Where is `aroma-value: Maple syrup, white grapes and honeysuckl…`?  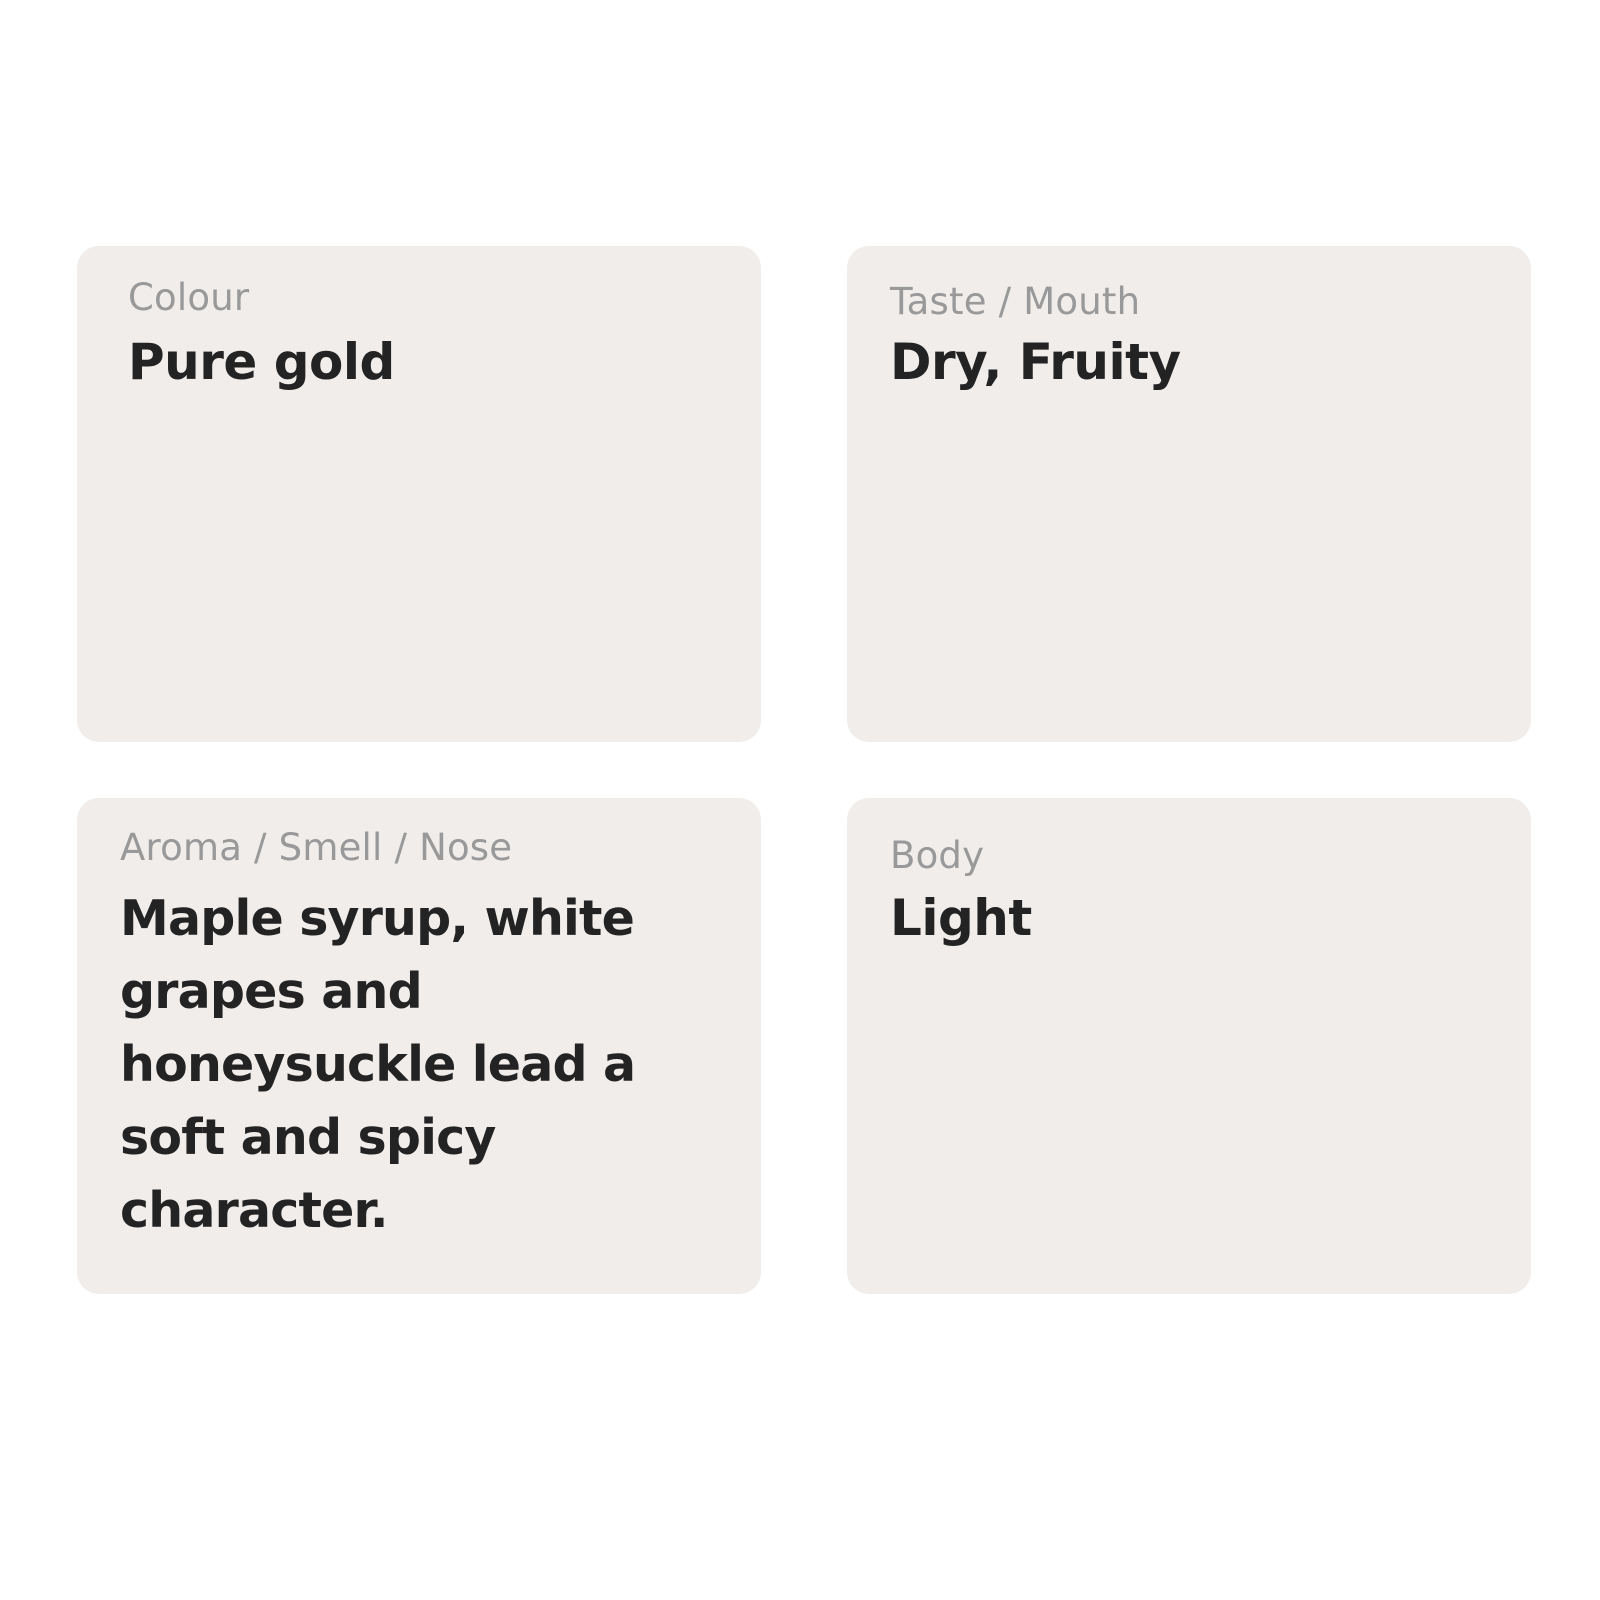 aroma-value: Maple syrup, white grapes and honeysuckl… is located at coordinates (378, 1064).